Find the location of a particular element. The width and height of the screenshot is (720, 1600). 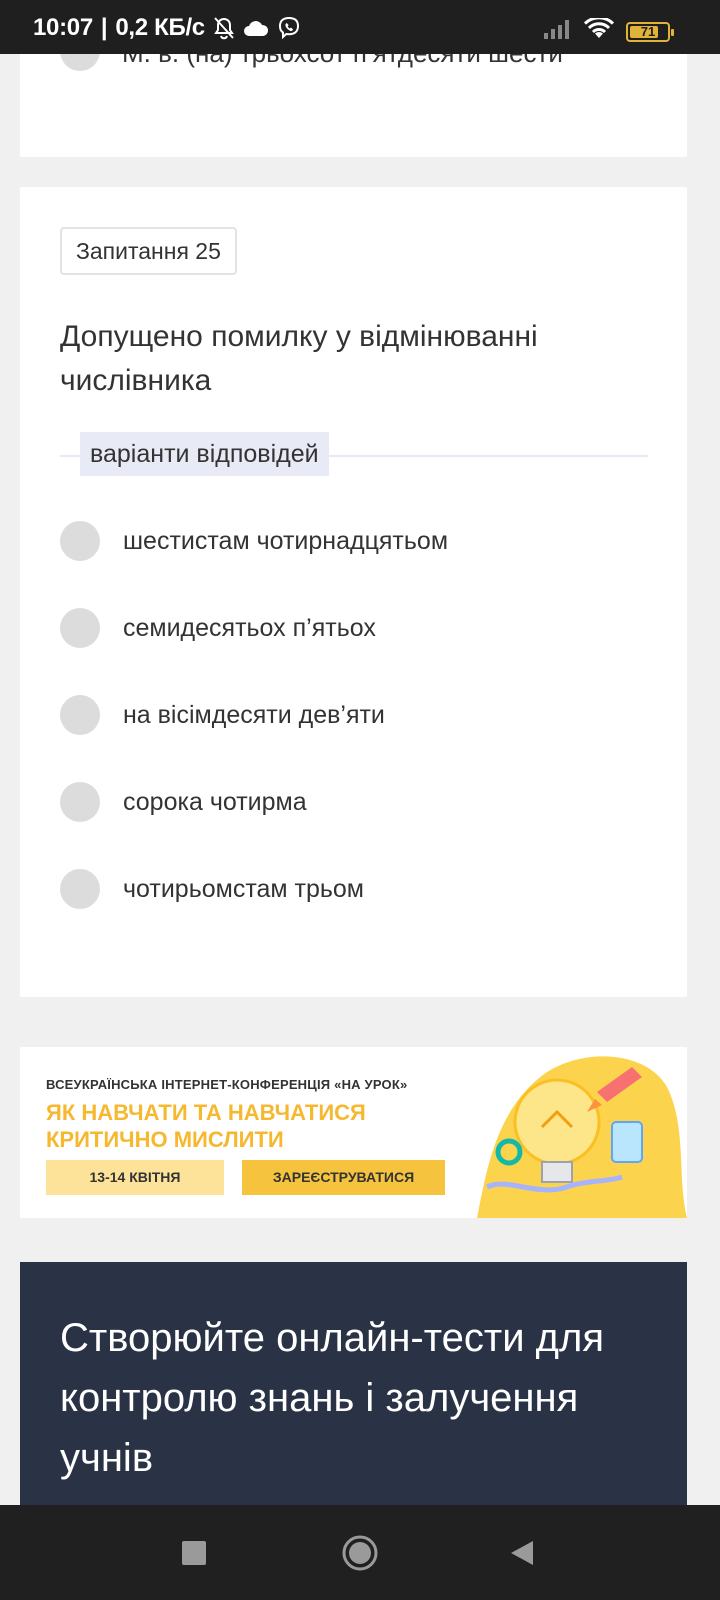

answer-option: шестистам чотирнадцятьом is located at coordinates (360, 541).